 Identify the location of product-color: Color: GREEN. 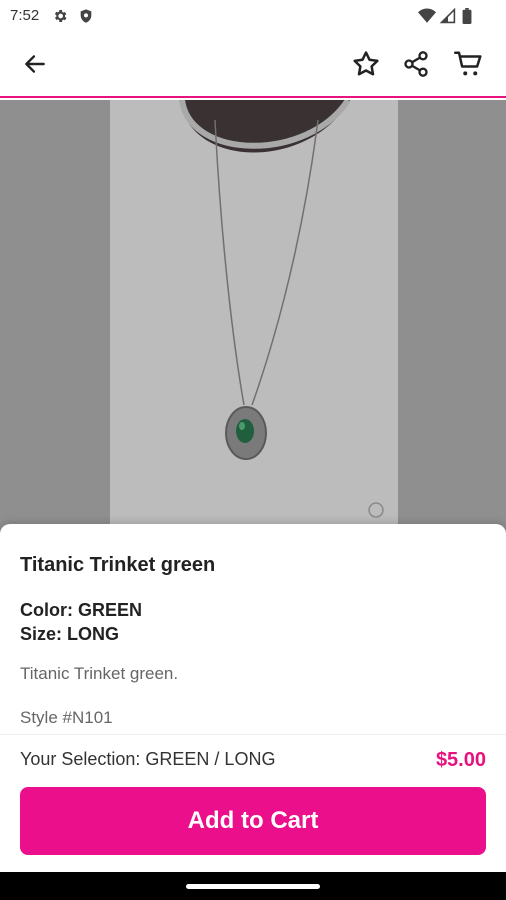
(81, 610).